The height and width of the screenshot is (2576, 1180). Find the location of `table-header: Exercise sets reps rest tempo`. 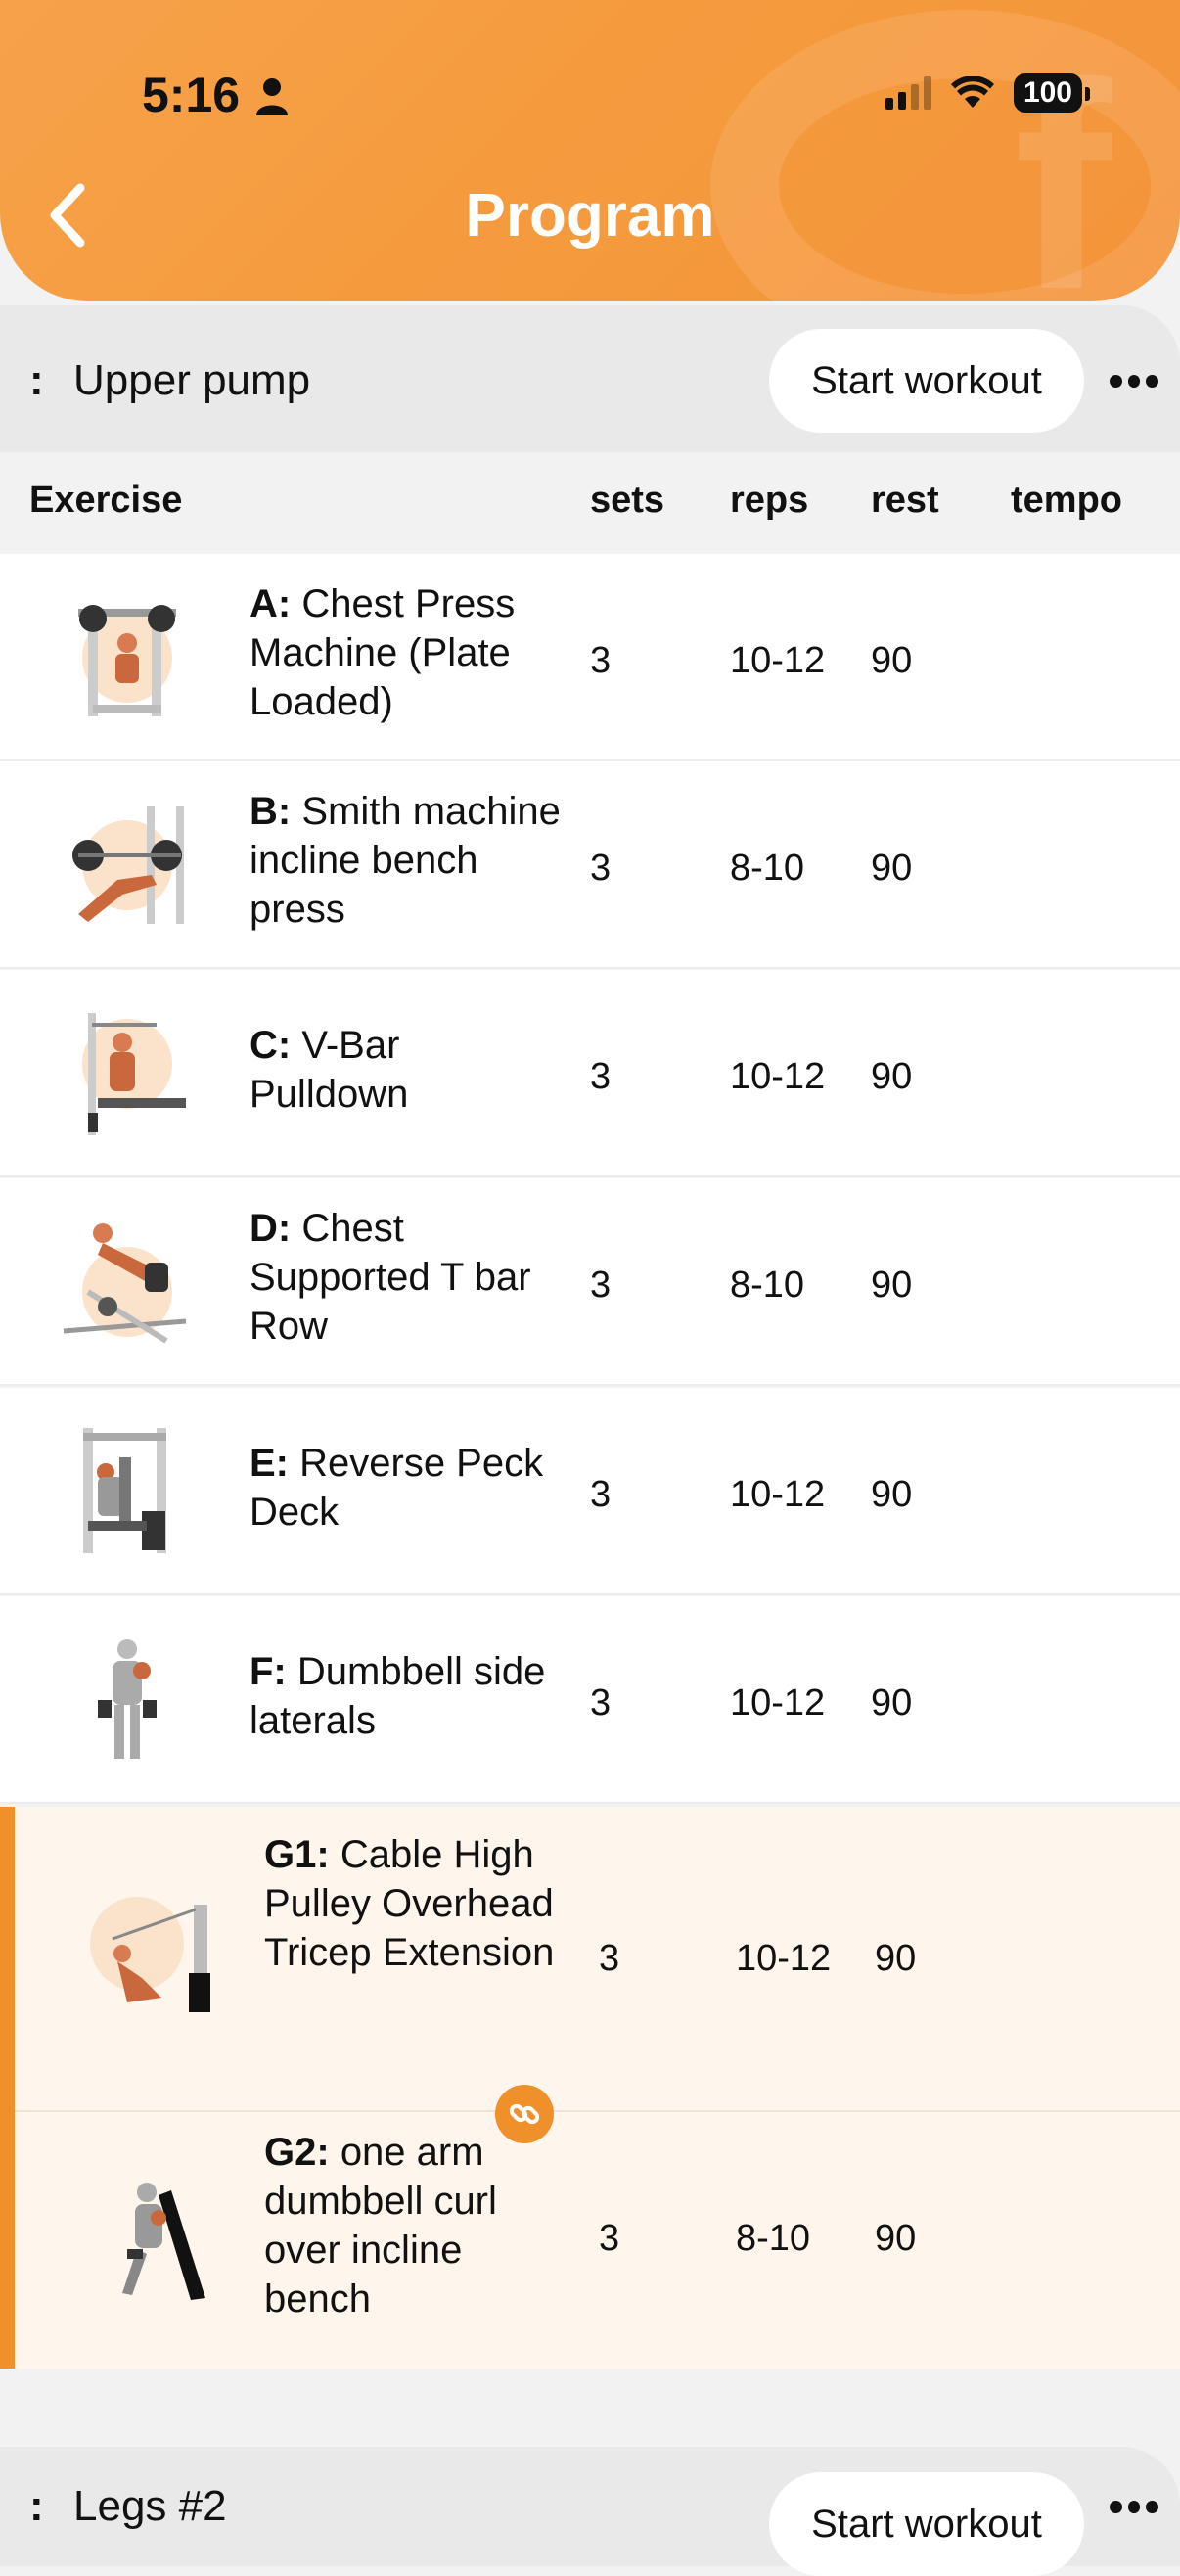

table-header: Exercise sets reps rest tempo is located at coordinates (590, 501).